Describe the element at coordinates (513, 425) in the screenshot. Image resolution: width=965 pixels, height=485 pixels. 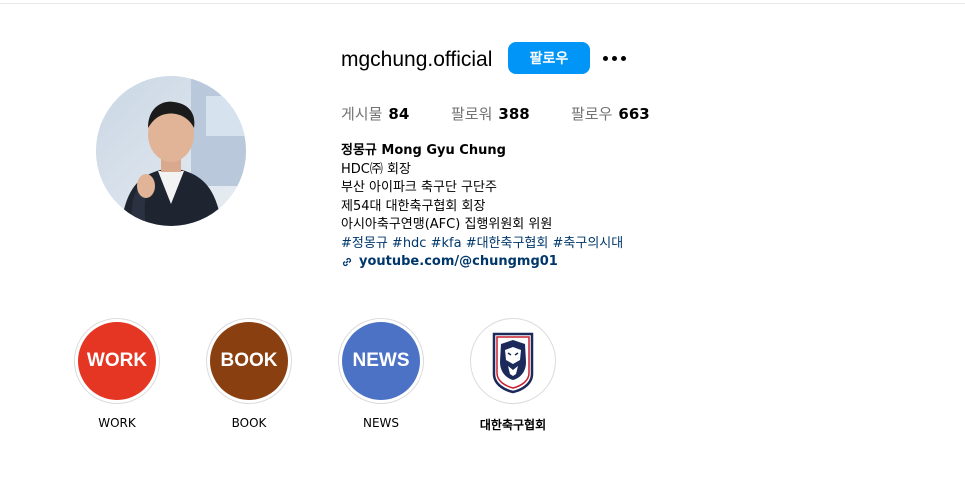
I see `highlight-label: 대한축구협회` at that location.